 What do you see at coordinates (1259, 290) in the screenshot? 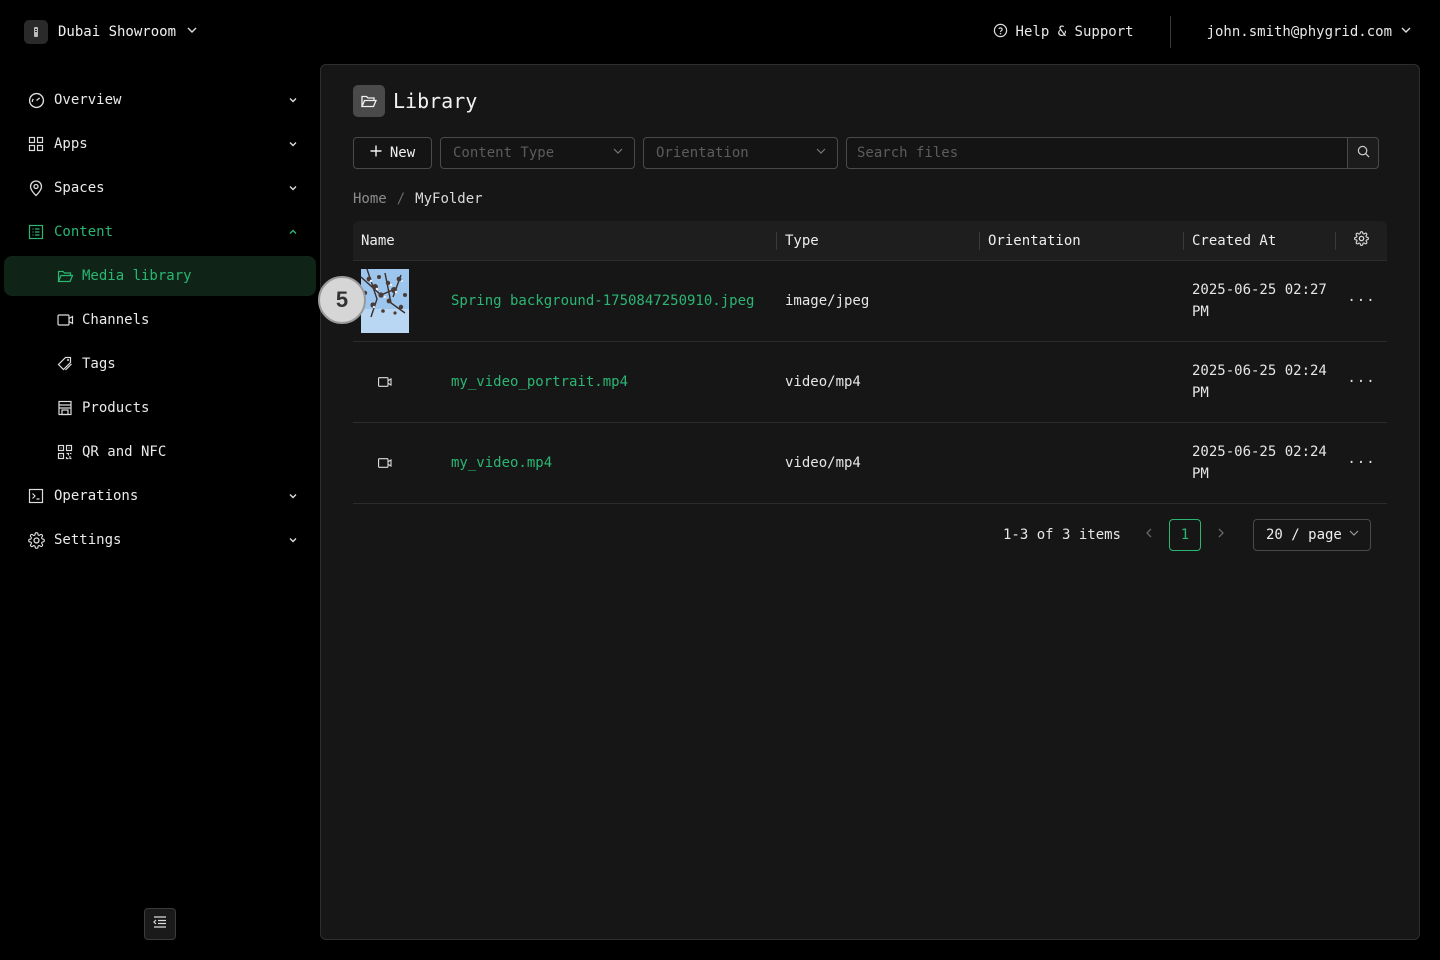
I see `created-date: 2025-06-25 02:27` at bounding box center [1259, 290].